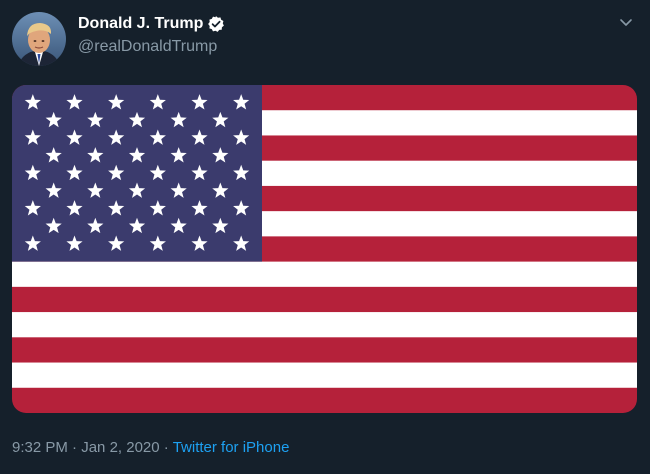 The height and width of the screenshot is (474, 650). Describe the element at coordinates (231, 447) in the screenshot. I see `tweet-source-link: Twitter for iPhone` at that location.